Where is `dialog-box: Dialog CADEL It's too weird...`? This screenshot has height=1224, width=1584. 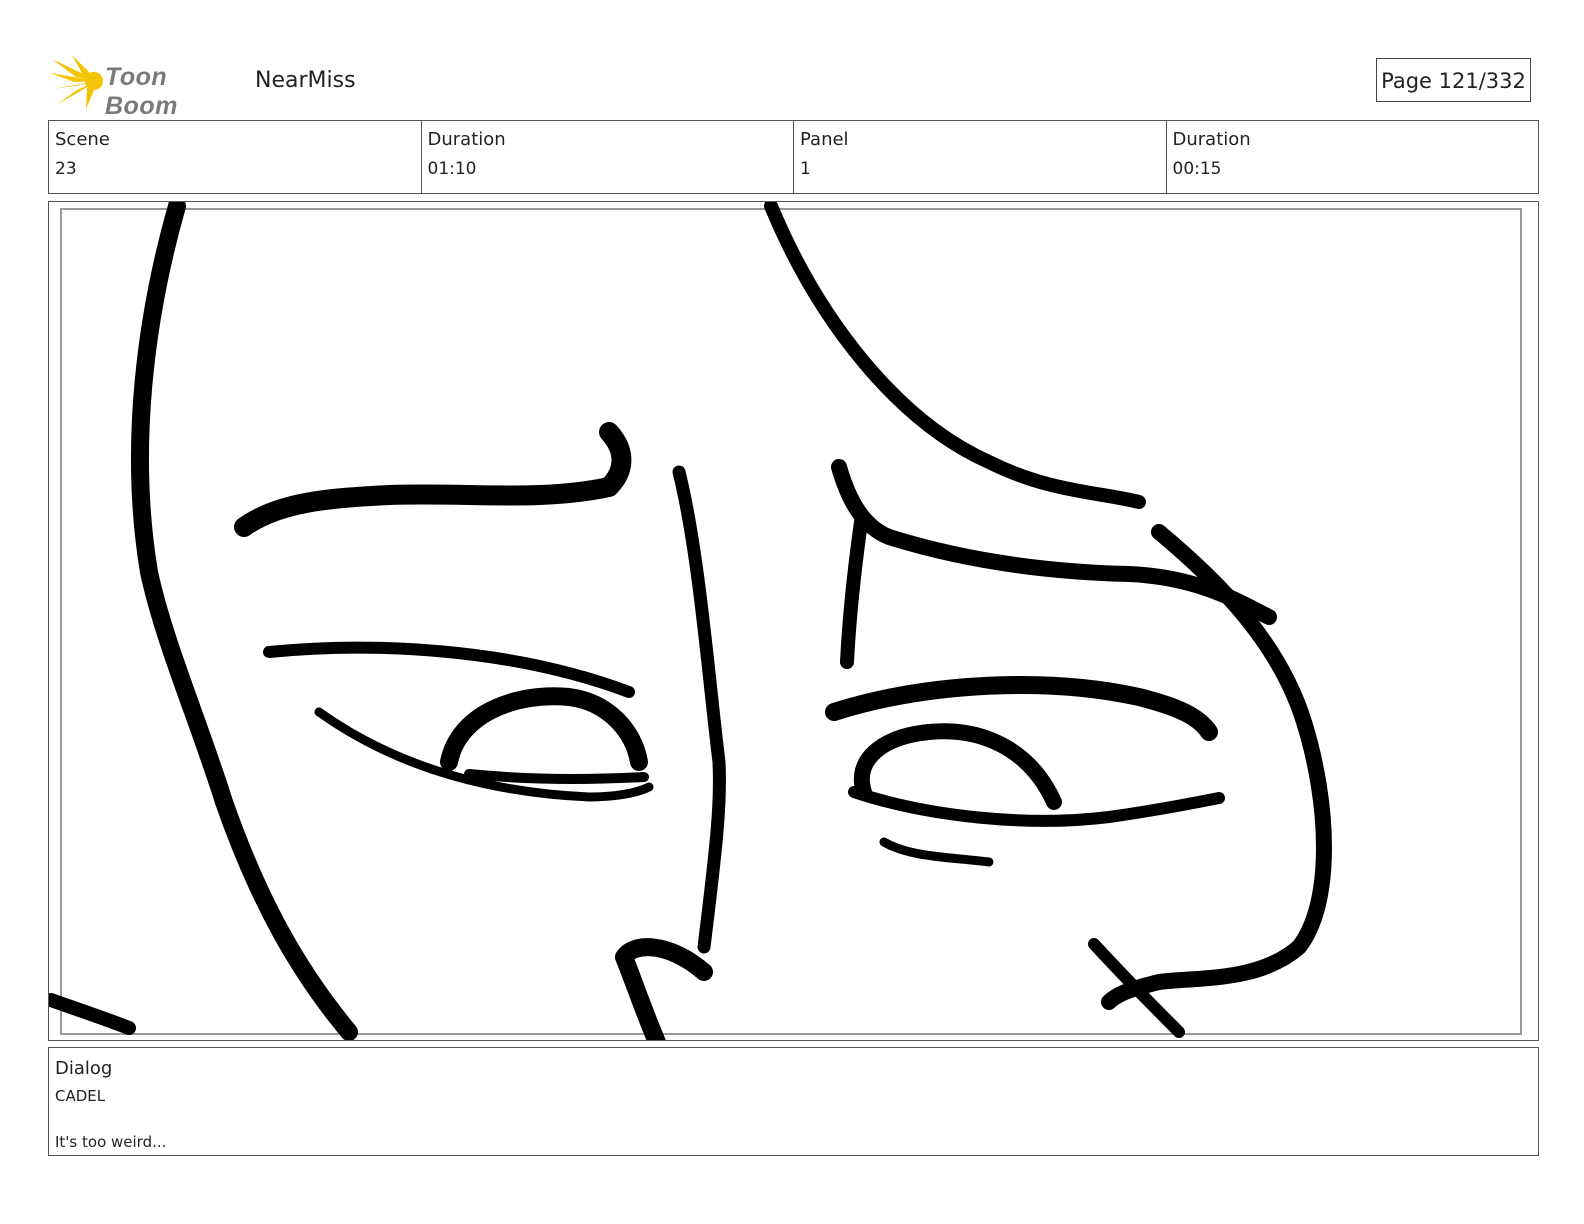 dialog-box: Dialog CADEL It's too weird... is located at coordinates (793, 1101).